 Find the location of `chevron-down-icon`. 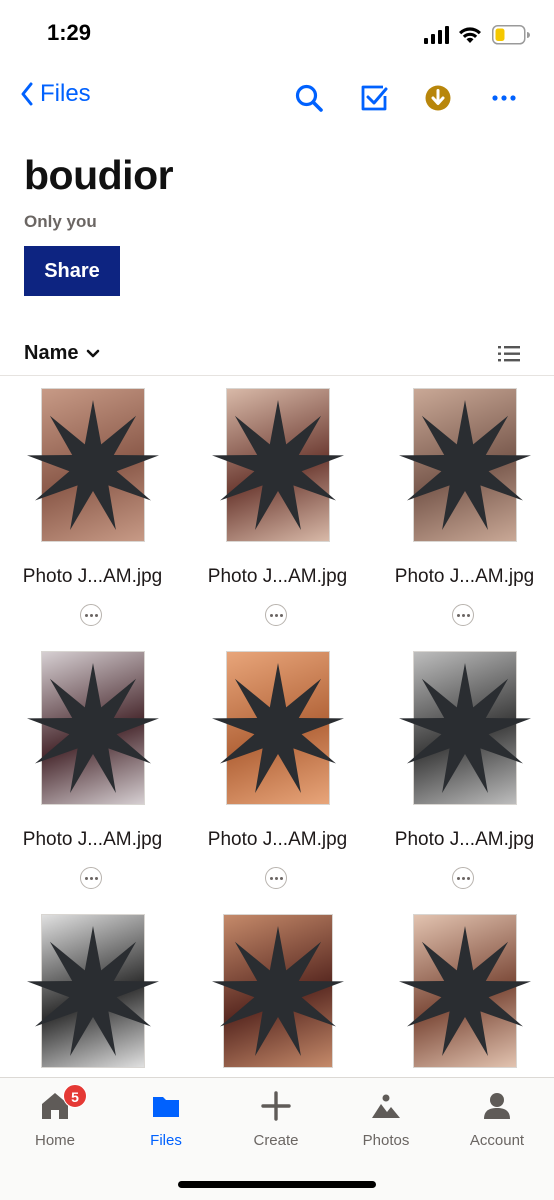

chevron-down-icon is located at coordinates (93, 353).